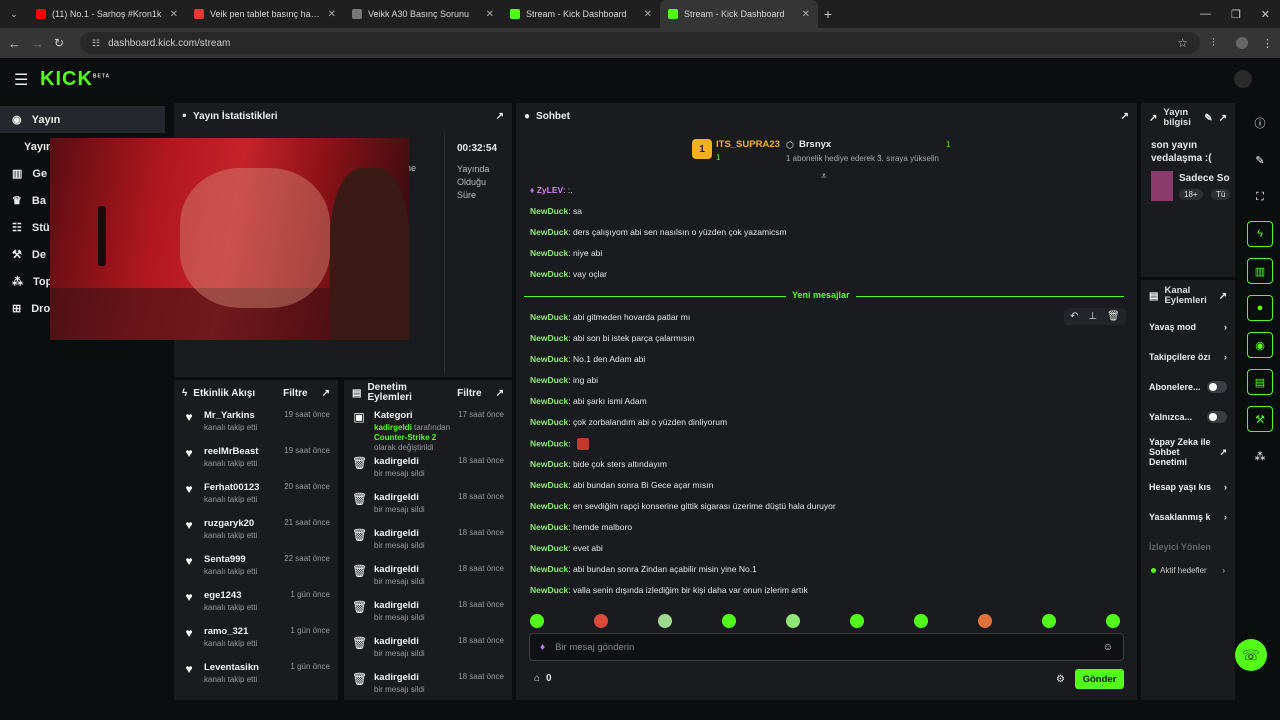 The image size is (1280, 720). Describe the element at coordinates (1188, 327) in the screenshot. I see `channel-action-item: Yavaş mod ›` at that location.